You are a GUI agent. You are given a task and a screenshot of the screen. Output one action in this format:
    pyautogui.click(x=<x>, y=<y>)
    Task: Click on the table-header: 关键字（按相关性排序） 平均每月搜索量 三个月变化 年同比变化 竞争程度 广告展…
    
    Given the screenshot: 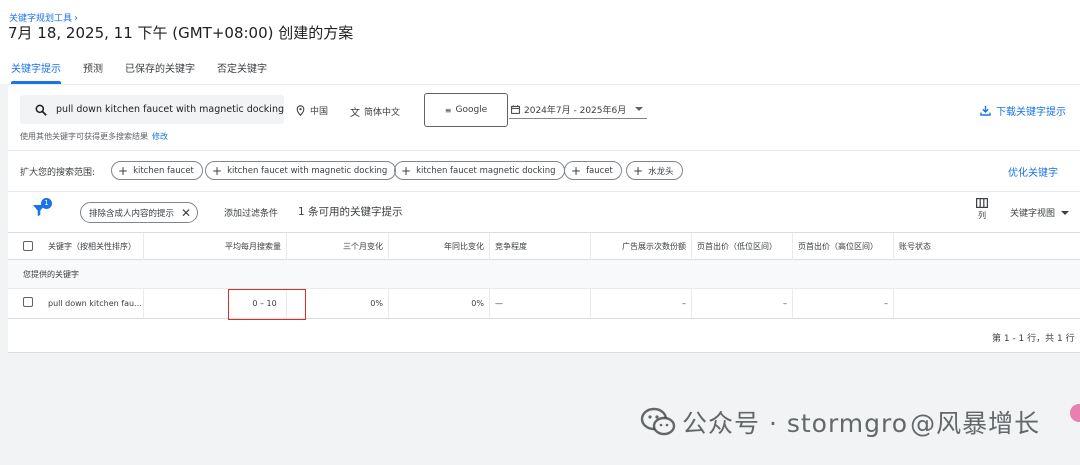 What is the action you would take?
    pyautogui.click(x=544, y=246)
    